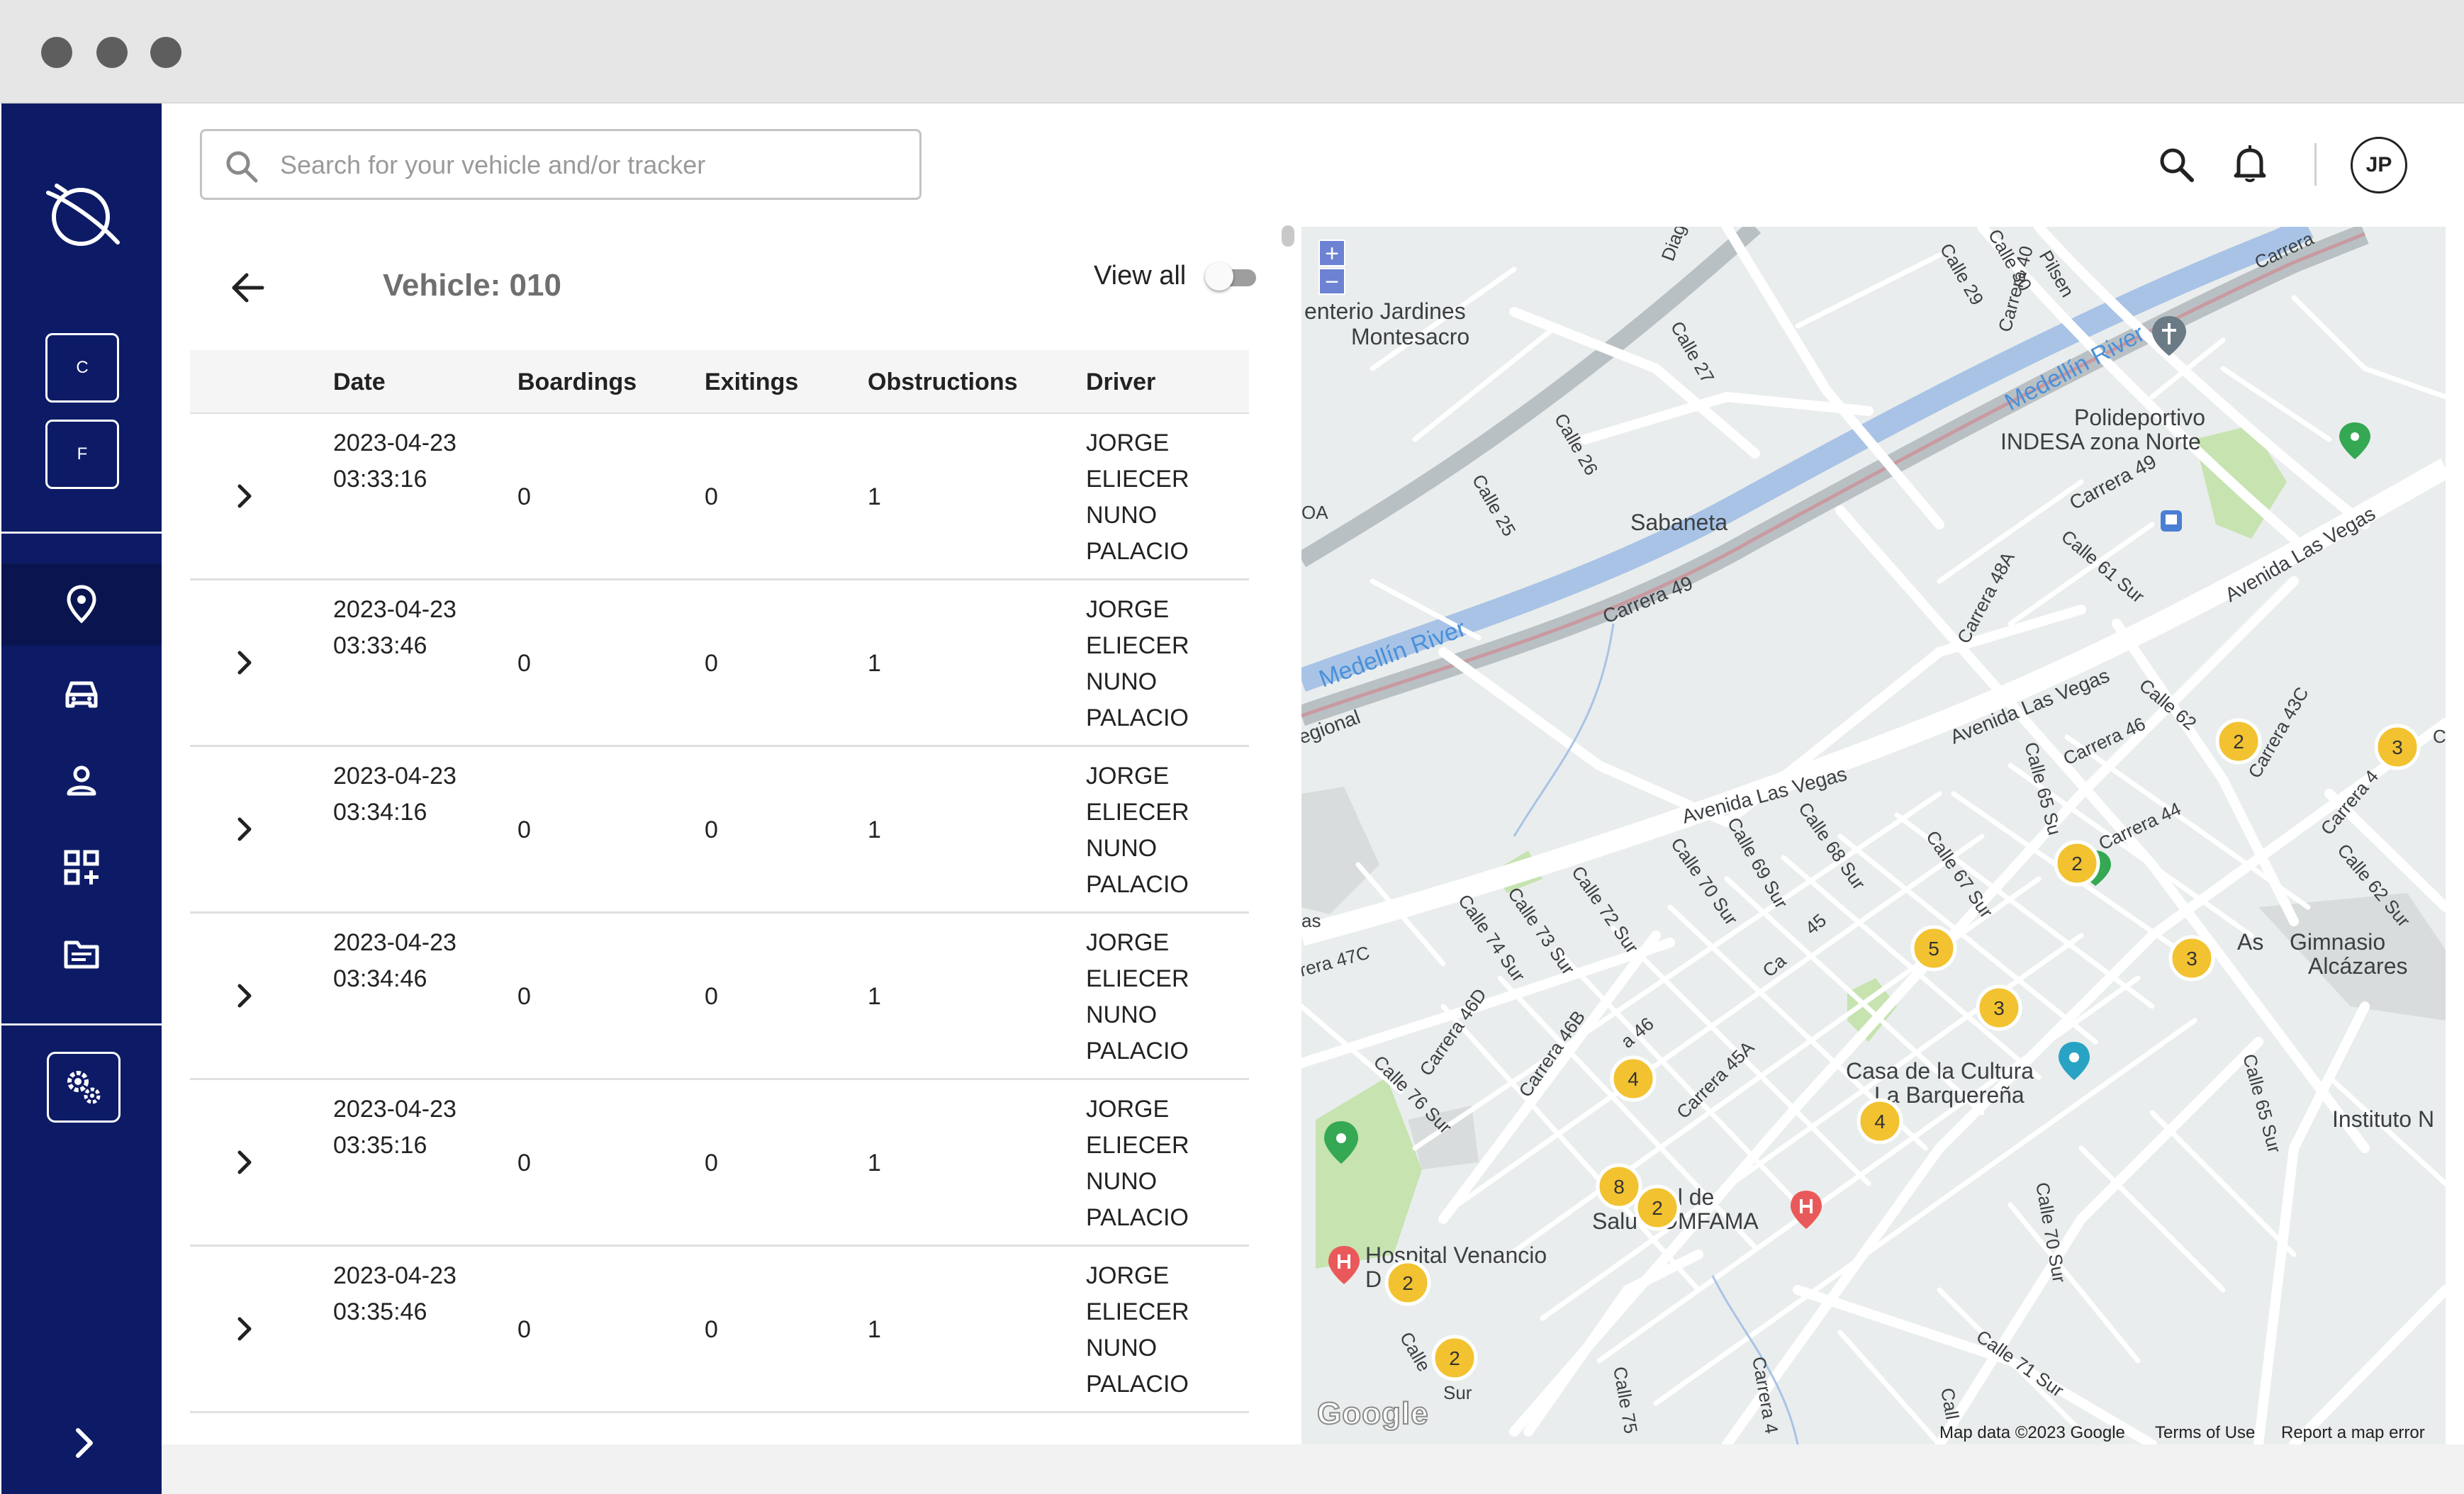 The image size is (2464, 1494). Describe the element at coordinates (84, 1087) in the screenshot. I see `settings-button` at that location.